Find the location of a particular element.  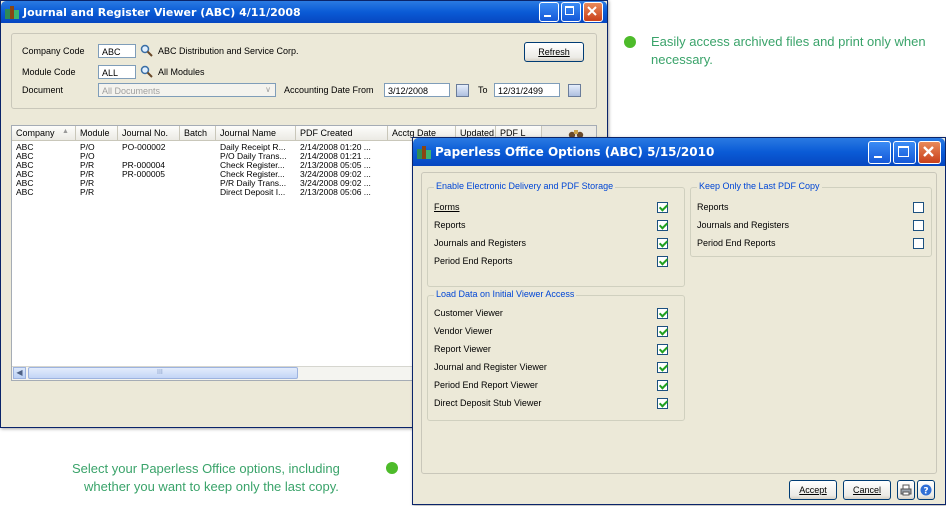

checkbox-forms is located at coordinates (662, 207).